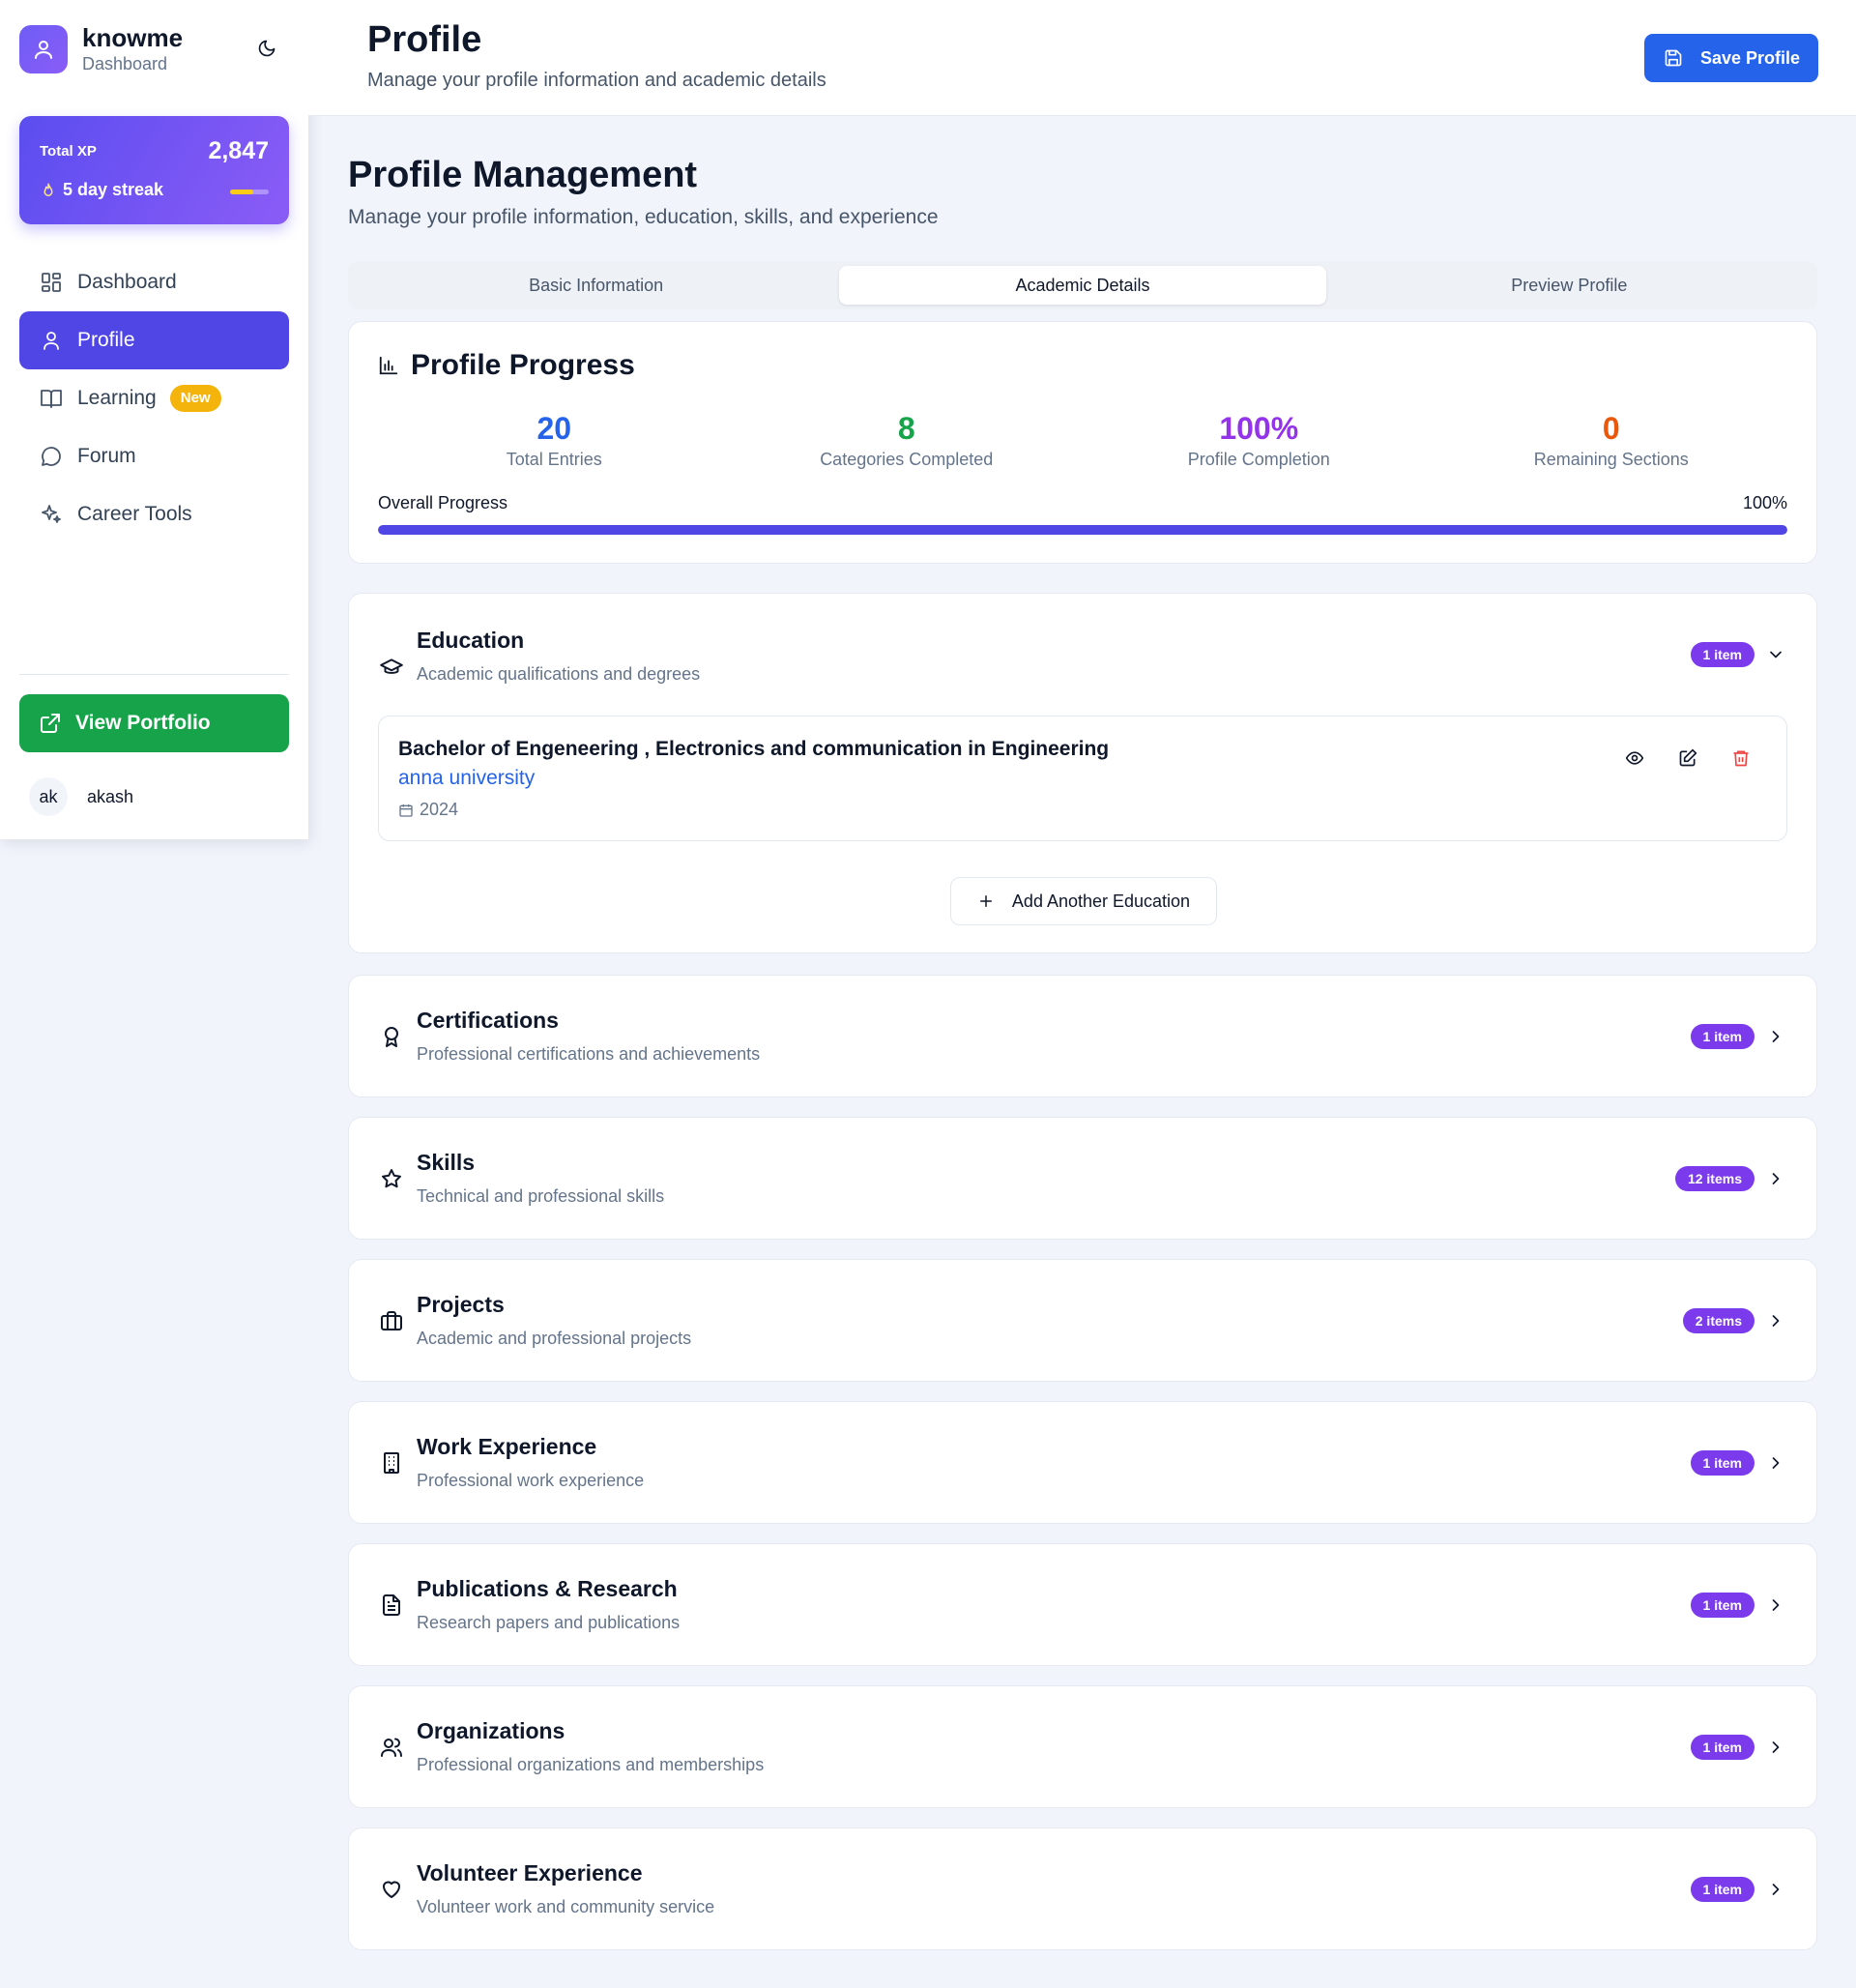  Describe the element at coordinates (52, 340) in the screenshot. I see `user-icon` at that location.